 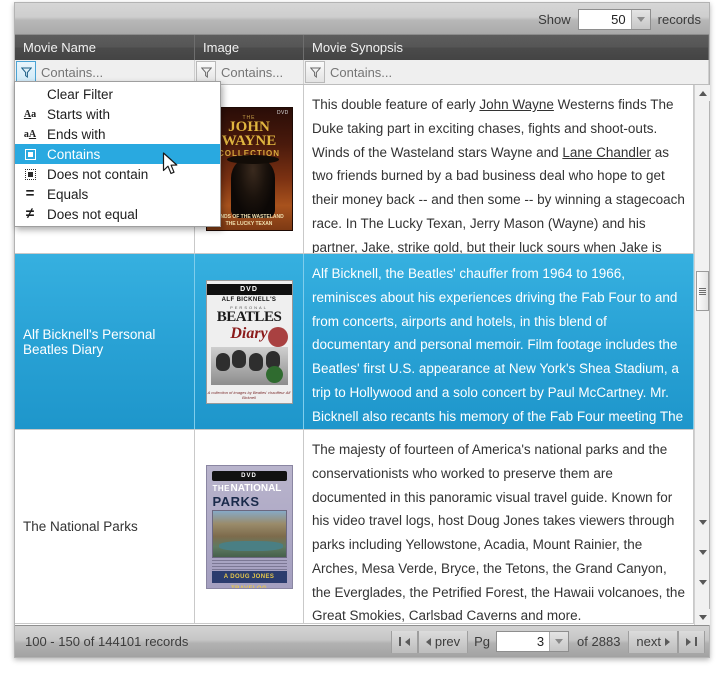 I want to click on poster-line-parks: PARKS, so click(x=236, y=501).